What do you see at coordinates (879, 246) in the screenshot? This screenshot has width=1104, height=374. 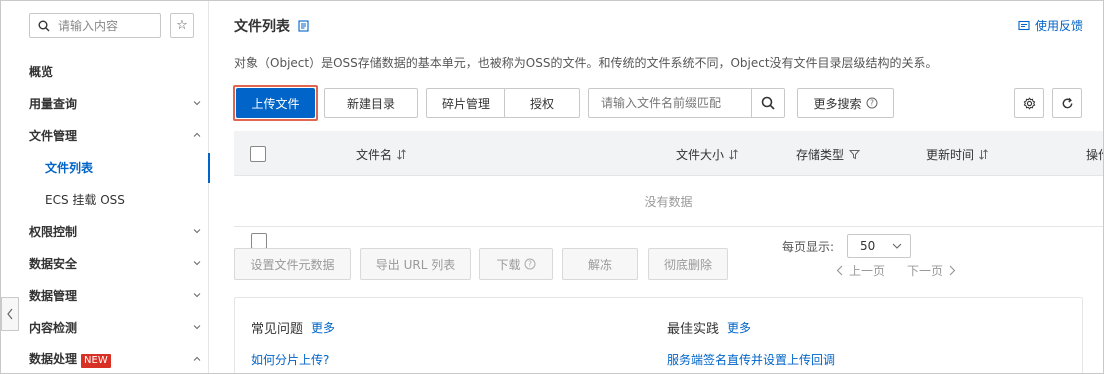 I see `page-size-select: 50` at bounding box center [879, 246].